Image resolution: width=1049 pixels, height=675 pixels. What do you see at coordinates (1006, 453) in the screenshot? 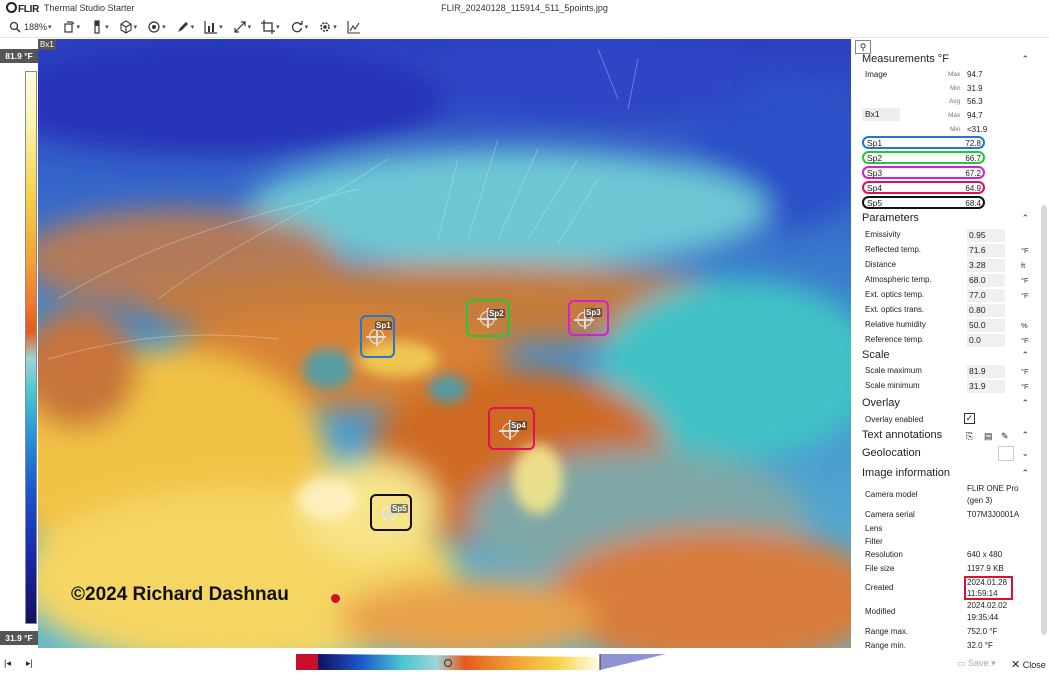
I see `map-icon` at bounding box center [1006, 453].